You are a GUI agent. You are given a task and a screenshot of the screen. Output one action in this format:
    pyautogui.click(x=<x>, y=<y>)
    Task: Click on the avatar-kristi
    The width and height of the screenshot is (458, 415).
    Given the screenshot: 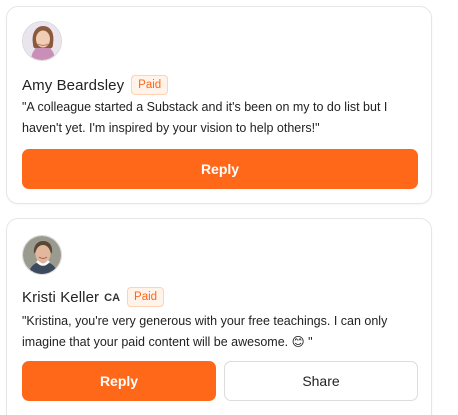 What is the action you would take?
    pyautogui.click(x=42, y=255)
    